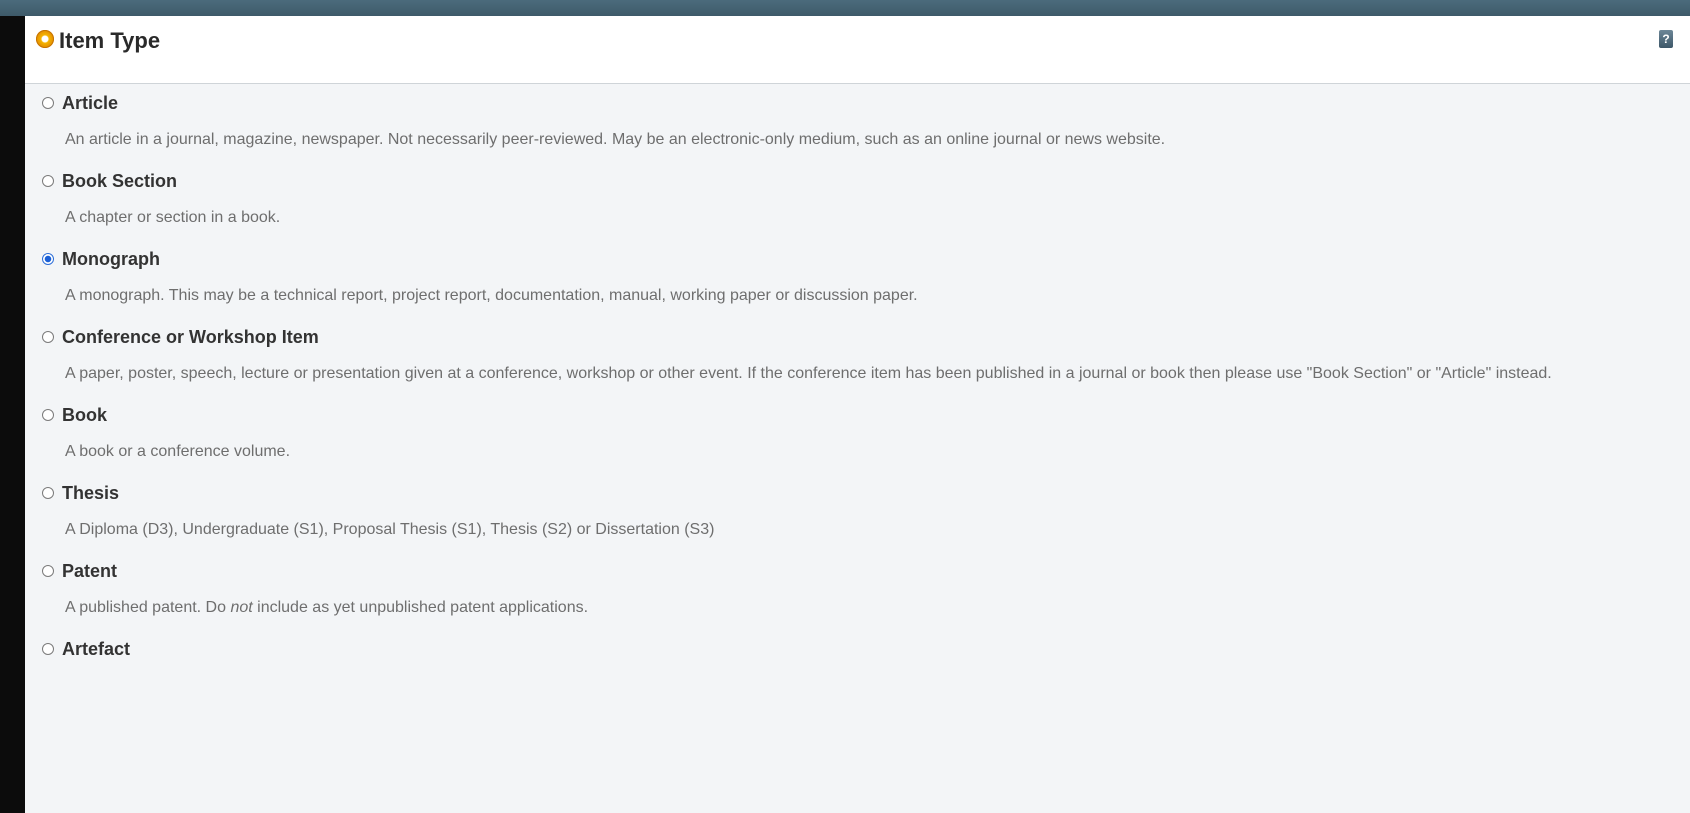 This screenshot has width=1690, height=813. What do you see at coordinates (173, 217) in the screenshot?
I see `option-description: A chapter or section in a book.` at bounding box center [173, 217].